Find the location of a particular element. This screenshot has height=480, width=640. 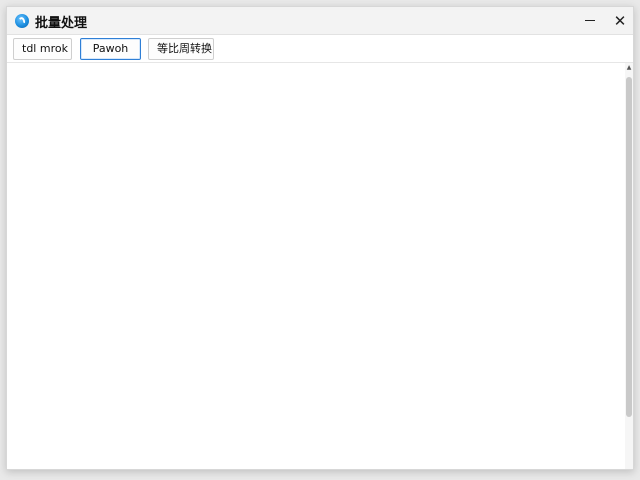

toolbar-button-2: Pawoh is located at coordinates (110, 49).